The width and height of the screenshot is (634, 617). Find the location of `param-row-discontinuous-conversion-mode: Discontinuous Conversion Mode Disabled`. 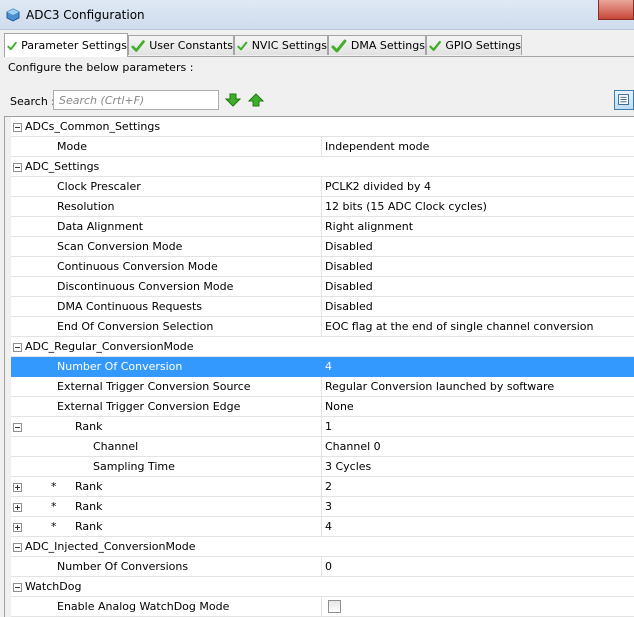

param-row-discontinuous-conversion-mode: Discontinuous Conversion Mode Disabled is located at coordinates (319, 287).